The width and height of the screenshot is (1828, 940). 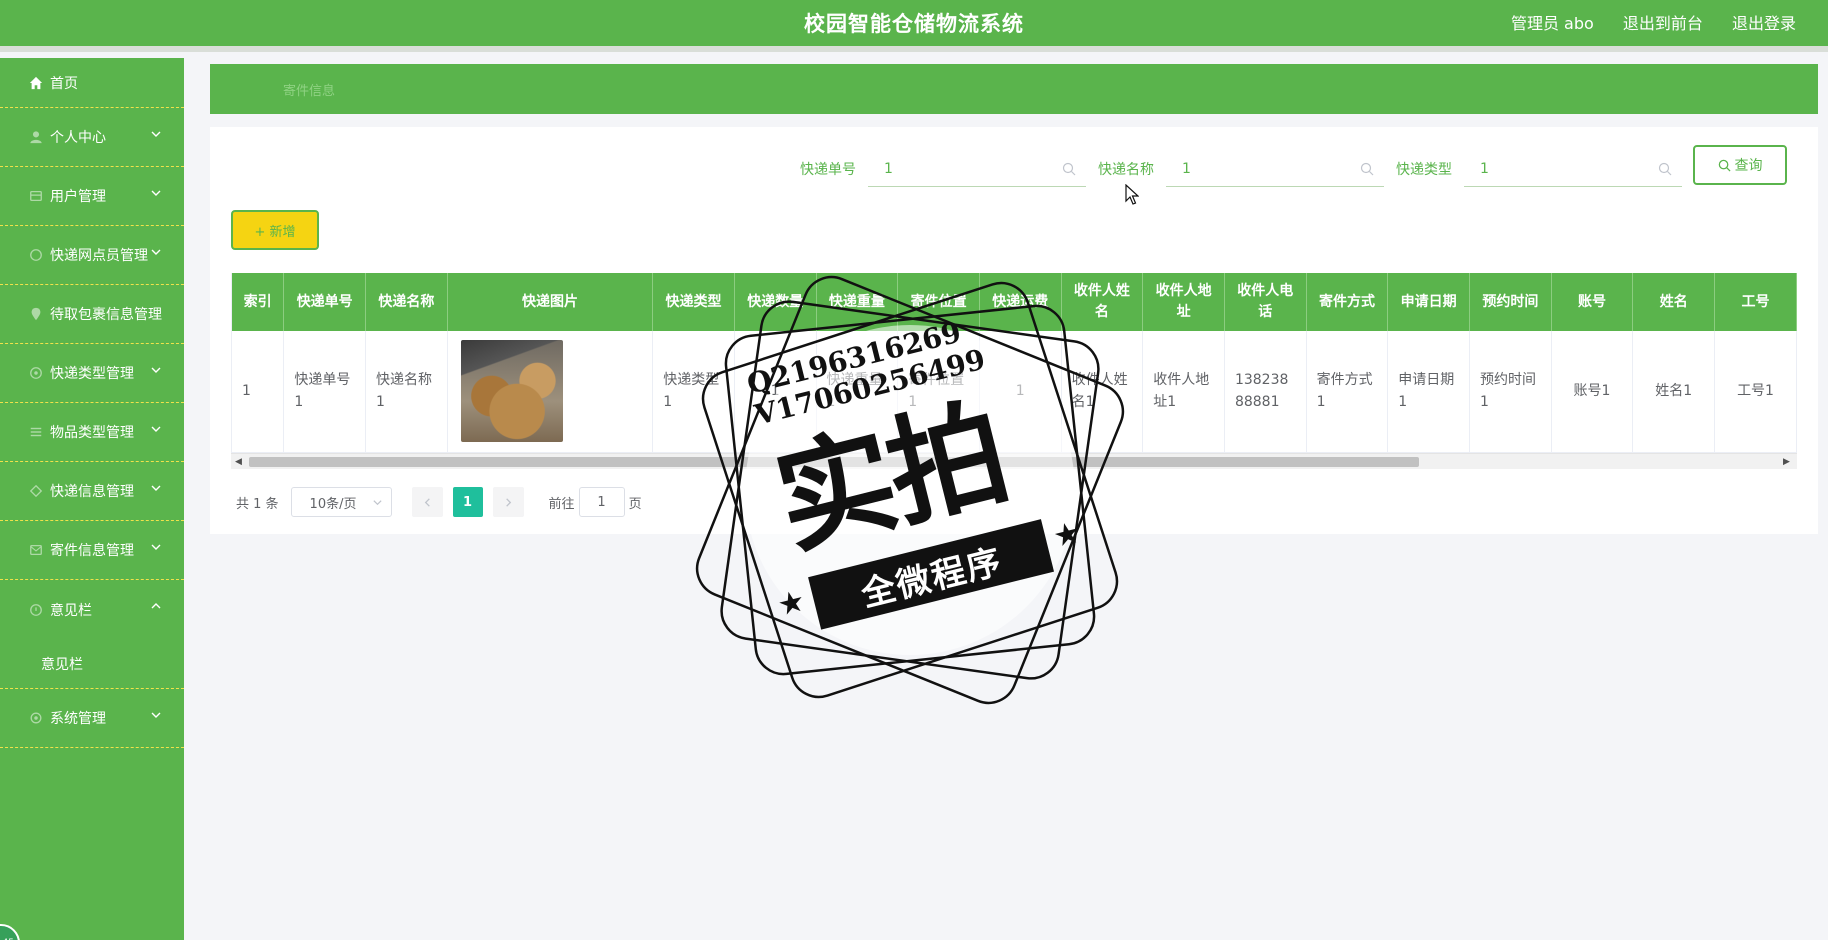 I want to click on page-suffix: 页, so click(x=635, y=504).